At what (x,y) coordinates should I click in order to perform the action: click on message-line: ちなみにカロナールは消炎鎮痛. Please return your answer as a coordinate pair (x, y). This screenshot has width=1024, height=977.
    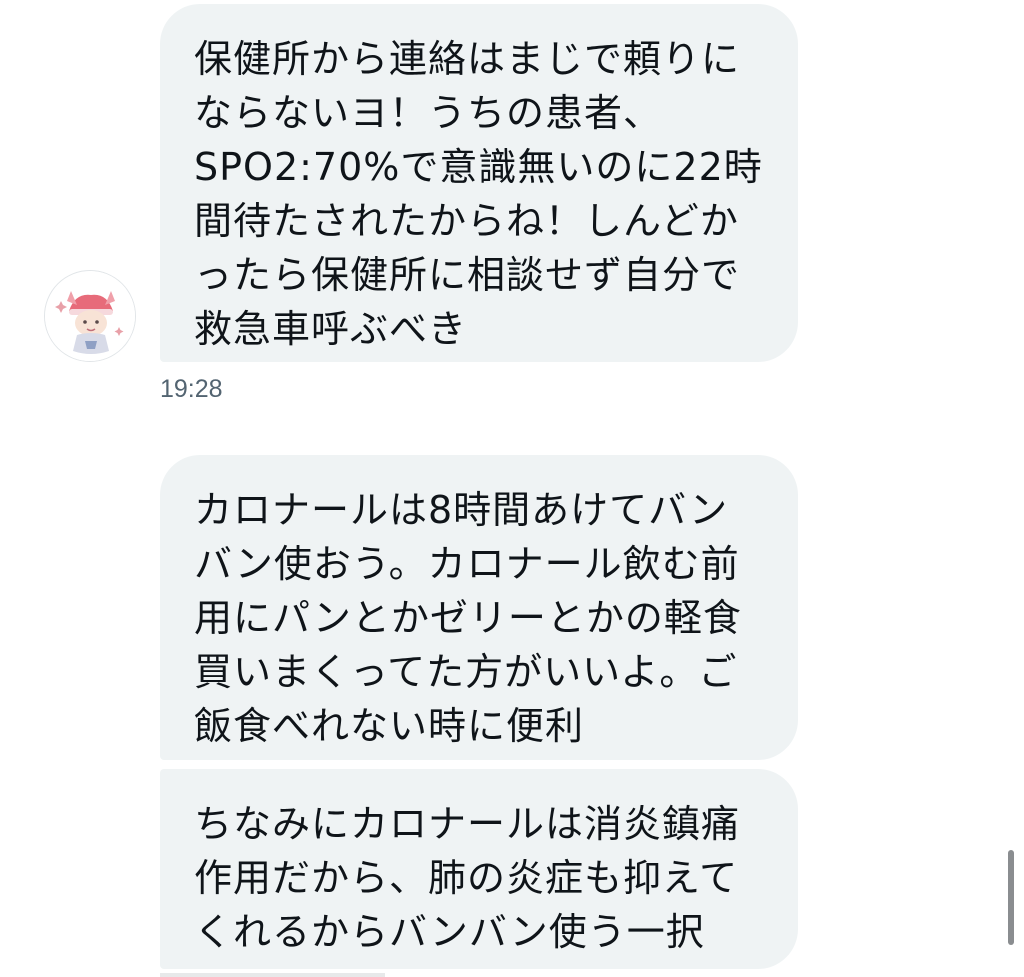
    Looking at the image, I should click on (467, 824).